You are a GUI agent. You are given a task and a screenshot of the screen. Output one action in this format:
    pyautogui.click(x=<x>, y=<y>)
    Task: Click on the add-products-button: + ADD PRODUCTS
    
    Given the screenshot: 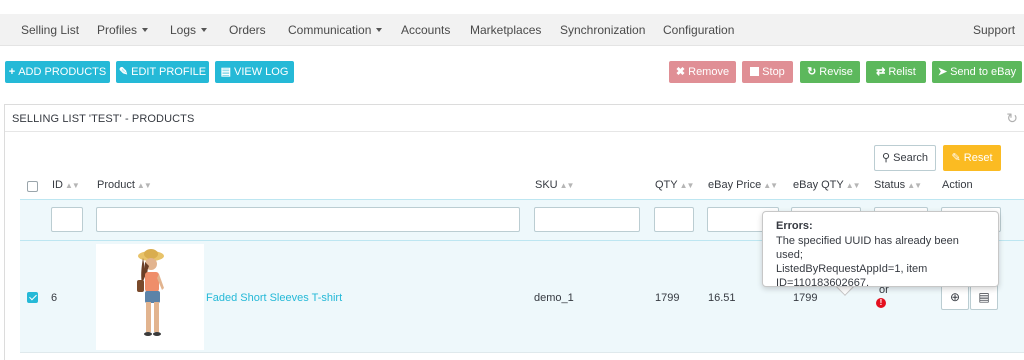 What is the action you would take?
    pyautogui.click(x=57, y=72)
    